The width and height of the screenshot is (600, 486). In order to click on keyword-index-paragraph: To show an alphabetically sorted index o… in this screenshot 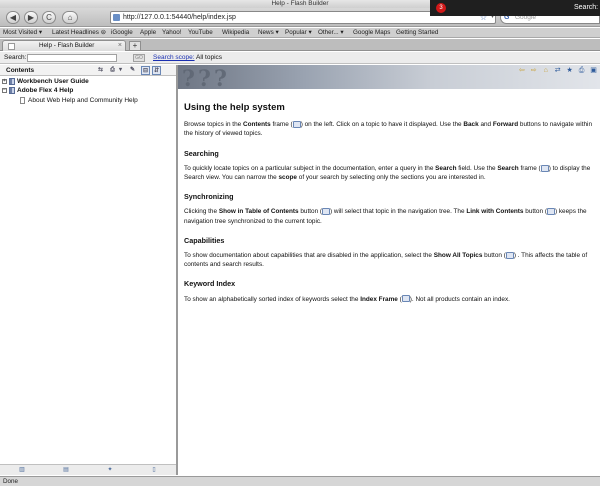, I will do `click(347, 299)`.